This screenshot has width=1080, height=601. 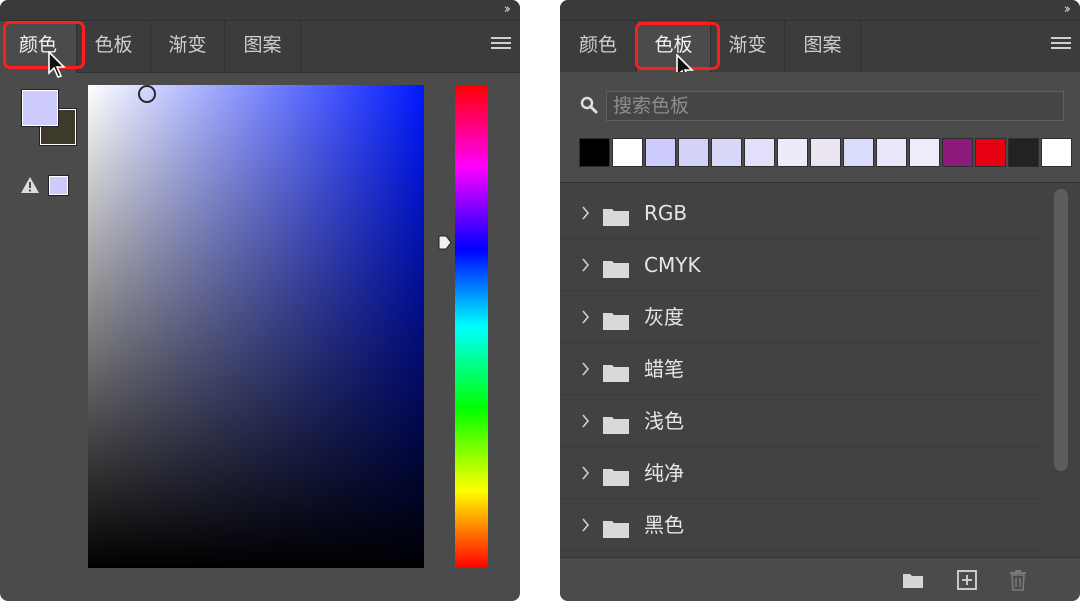 I want to click on swatch-group-row: 灰度, so click(x=801, y=317).